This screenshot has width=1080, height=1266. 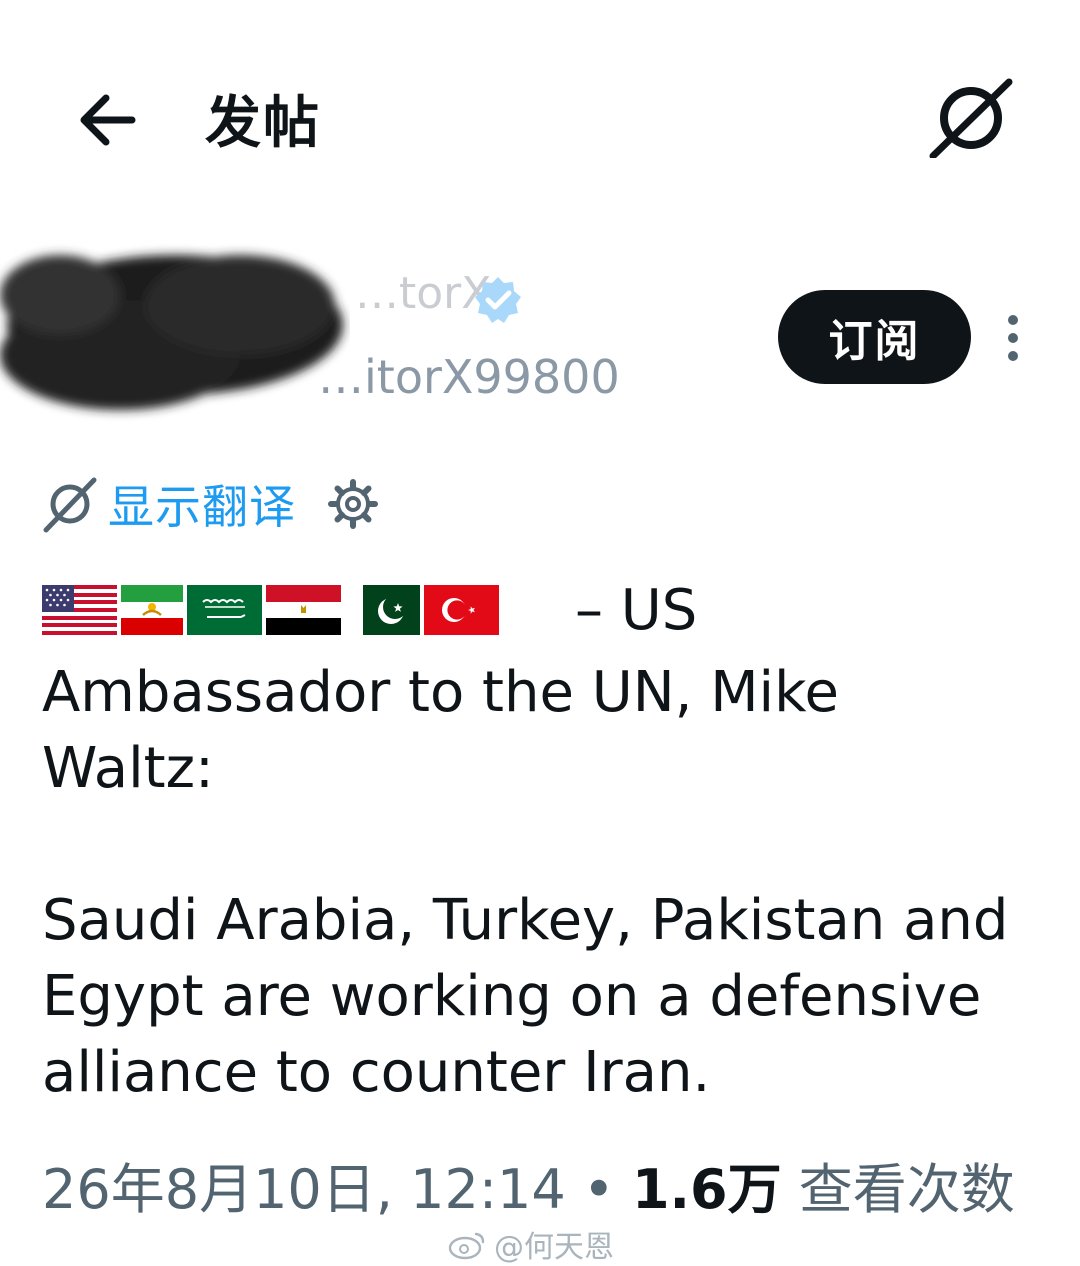 I want to click on more-options-button, so click(x=1013, y=338).